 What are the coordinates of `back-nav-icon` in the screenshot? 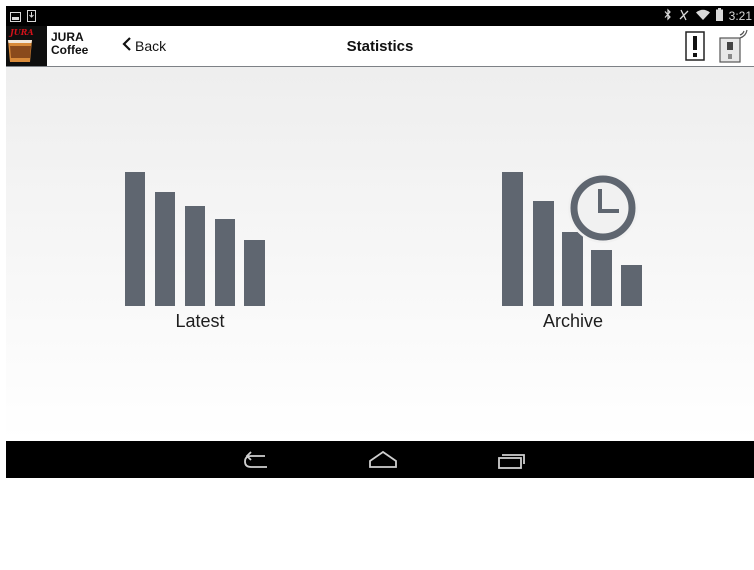 It's located at (257, 464).